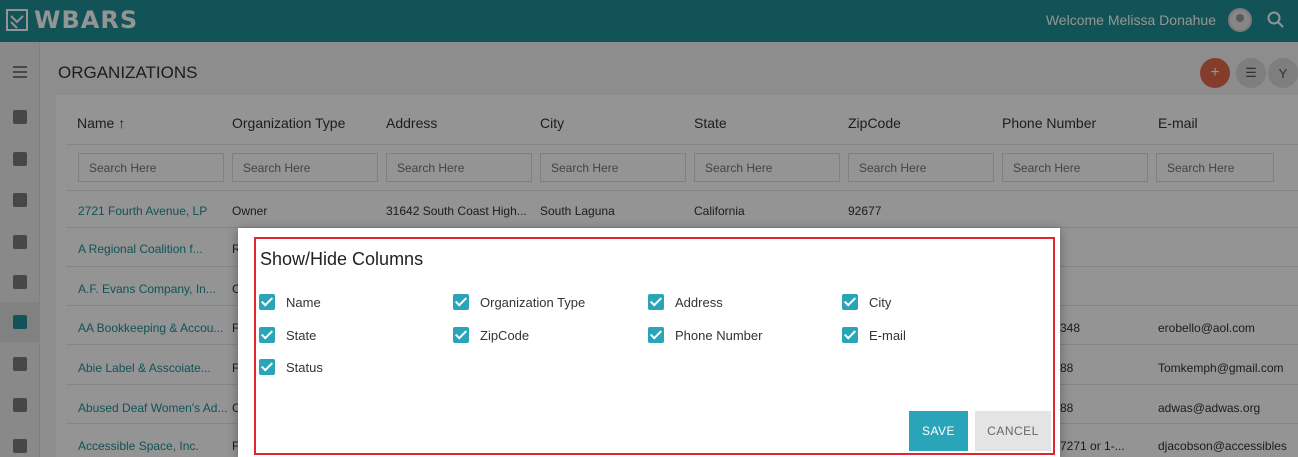  I want to click on column-toggle-address: Address, so click(685, 302).